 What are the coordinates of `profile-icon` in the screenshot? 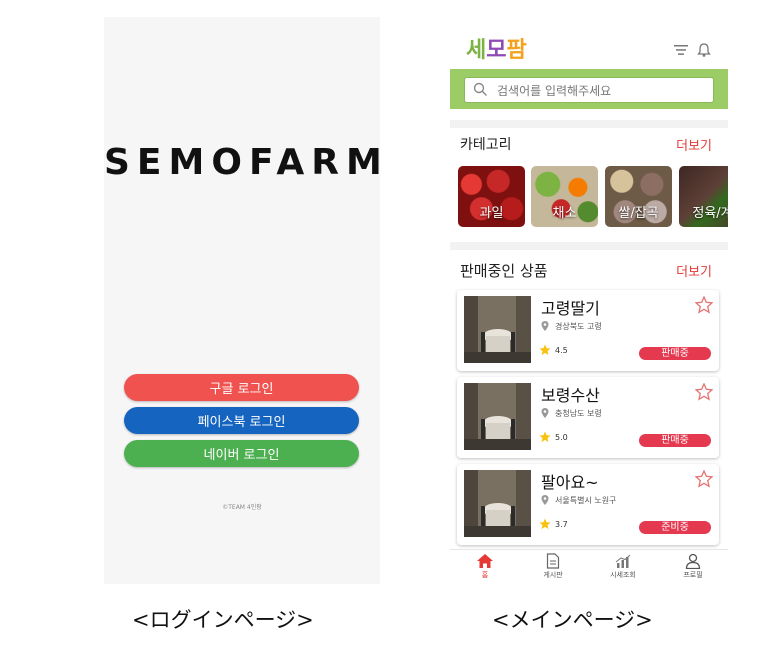 It's located at (693, 561).